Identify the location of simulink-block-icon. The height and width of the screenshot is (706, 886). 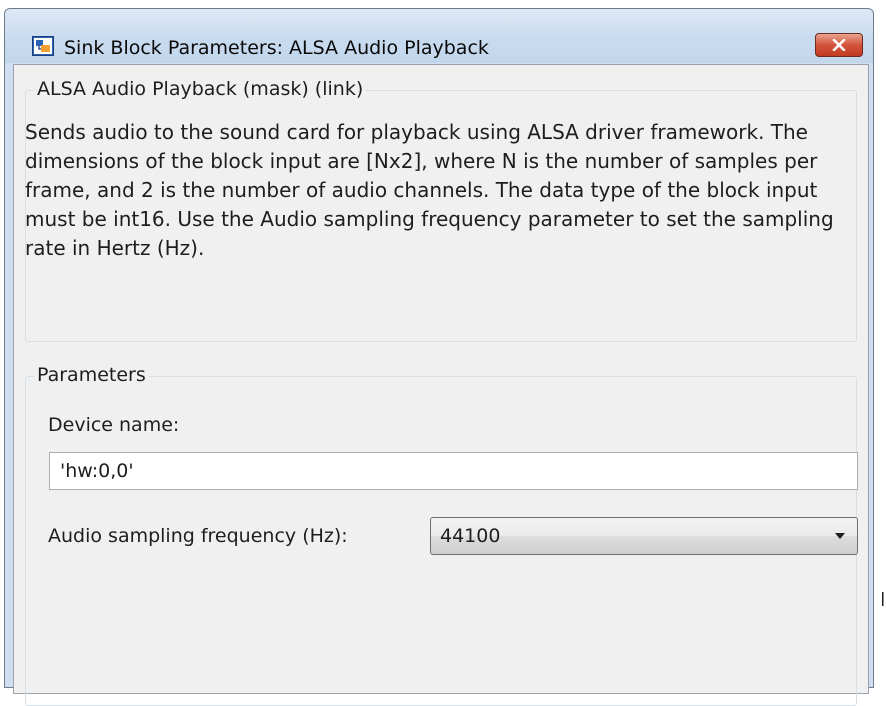
(43, 46).